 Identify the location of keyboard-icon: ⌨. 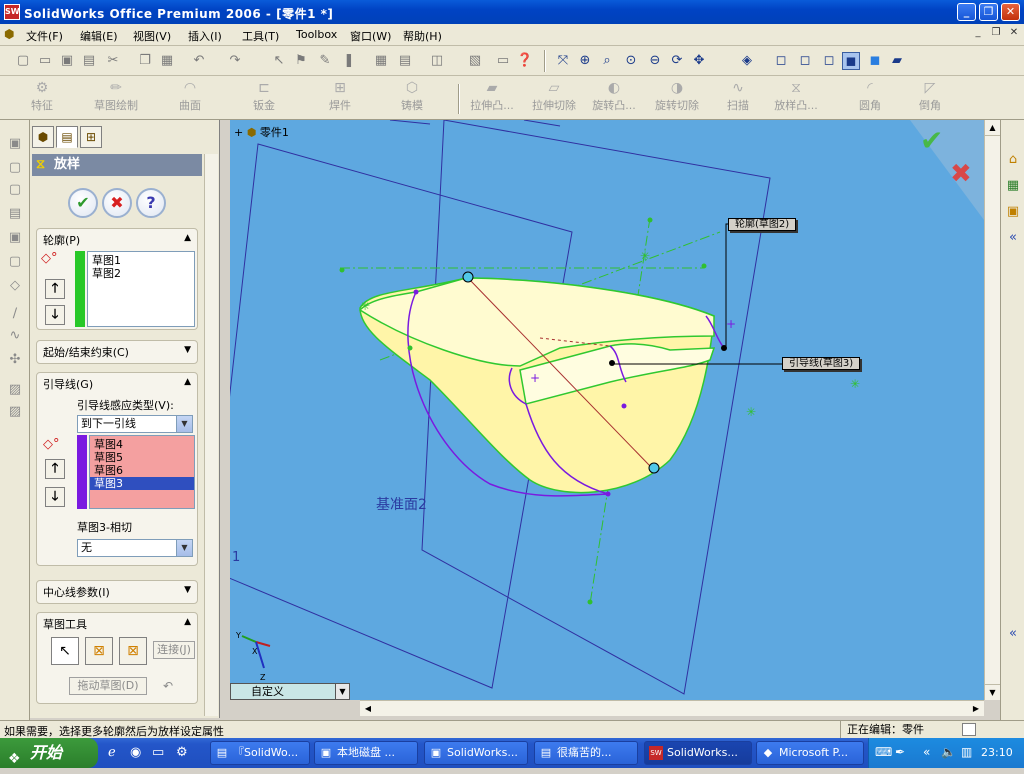
(883, 752).